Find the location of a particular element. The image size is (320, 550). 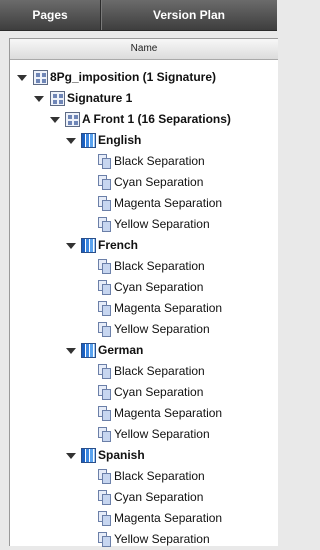

tree-row-root: 8Pg_imposition (1 Signature) is located at coordinates (144, 77).